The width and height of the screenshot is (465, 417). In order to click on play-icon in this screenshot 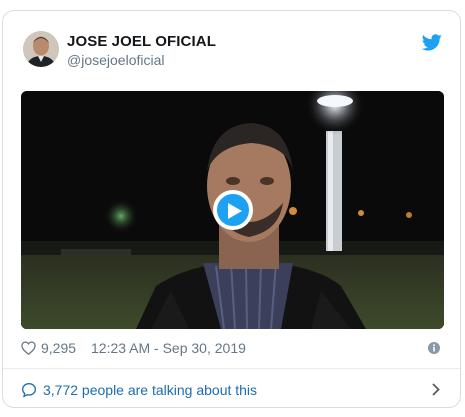, I will do `click(235, 211)`.